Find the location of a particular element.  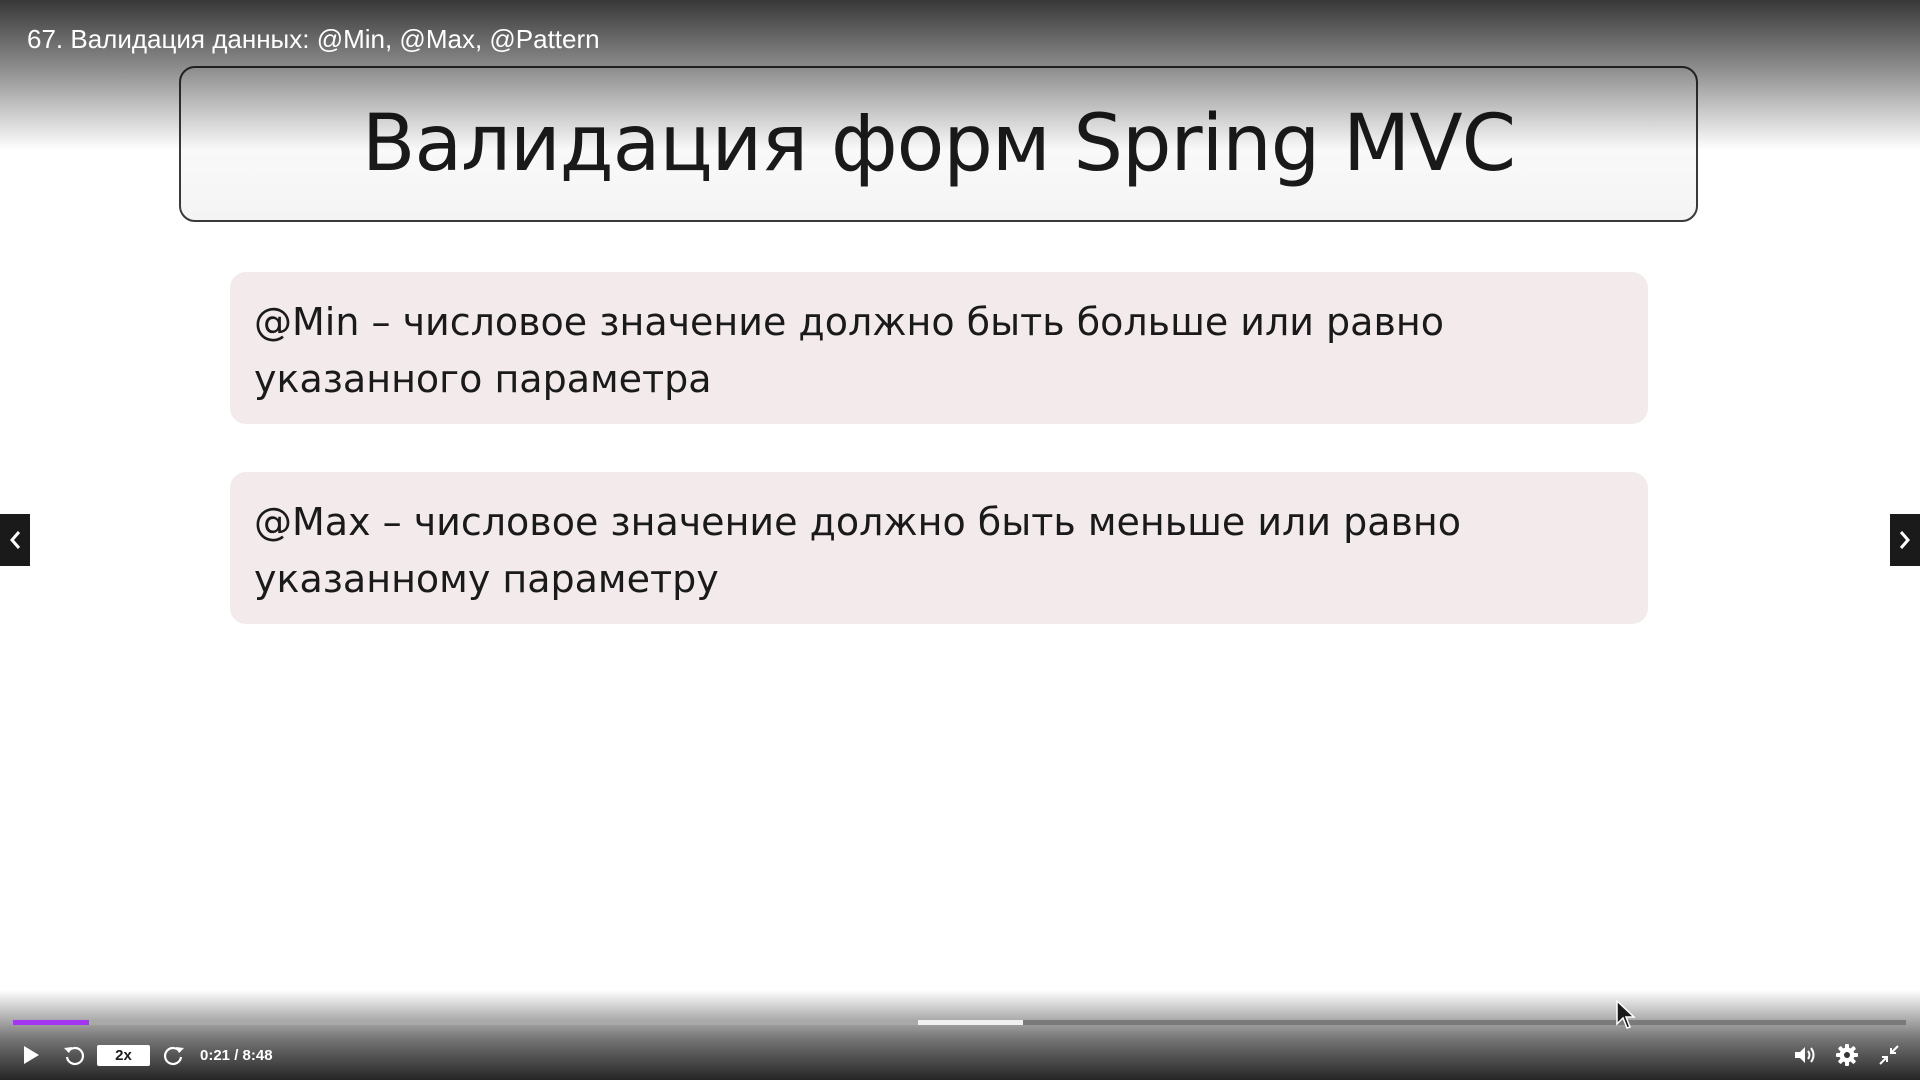

volume-icon is located at coordinates (1805, 1055).